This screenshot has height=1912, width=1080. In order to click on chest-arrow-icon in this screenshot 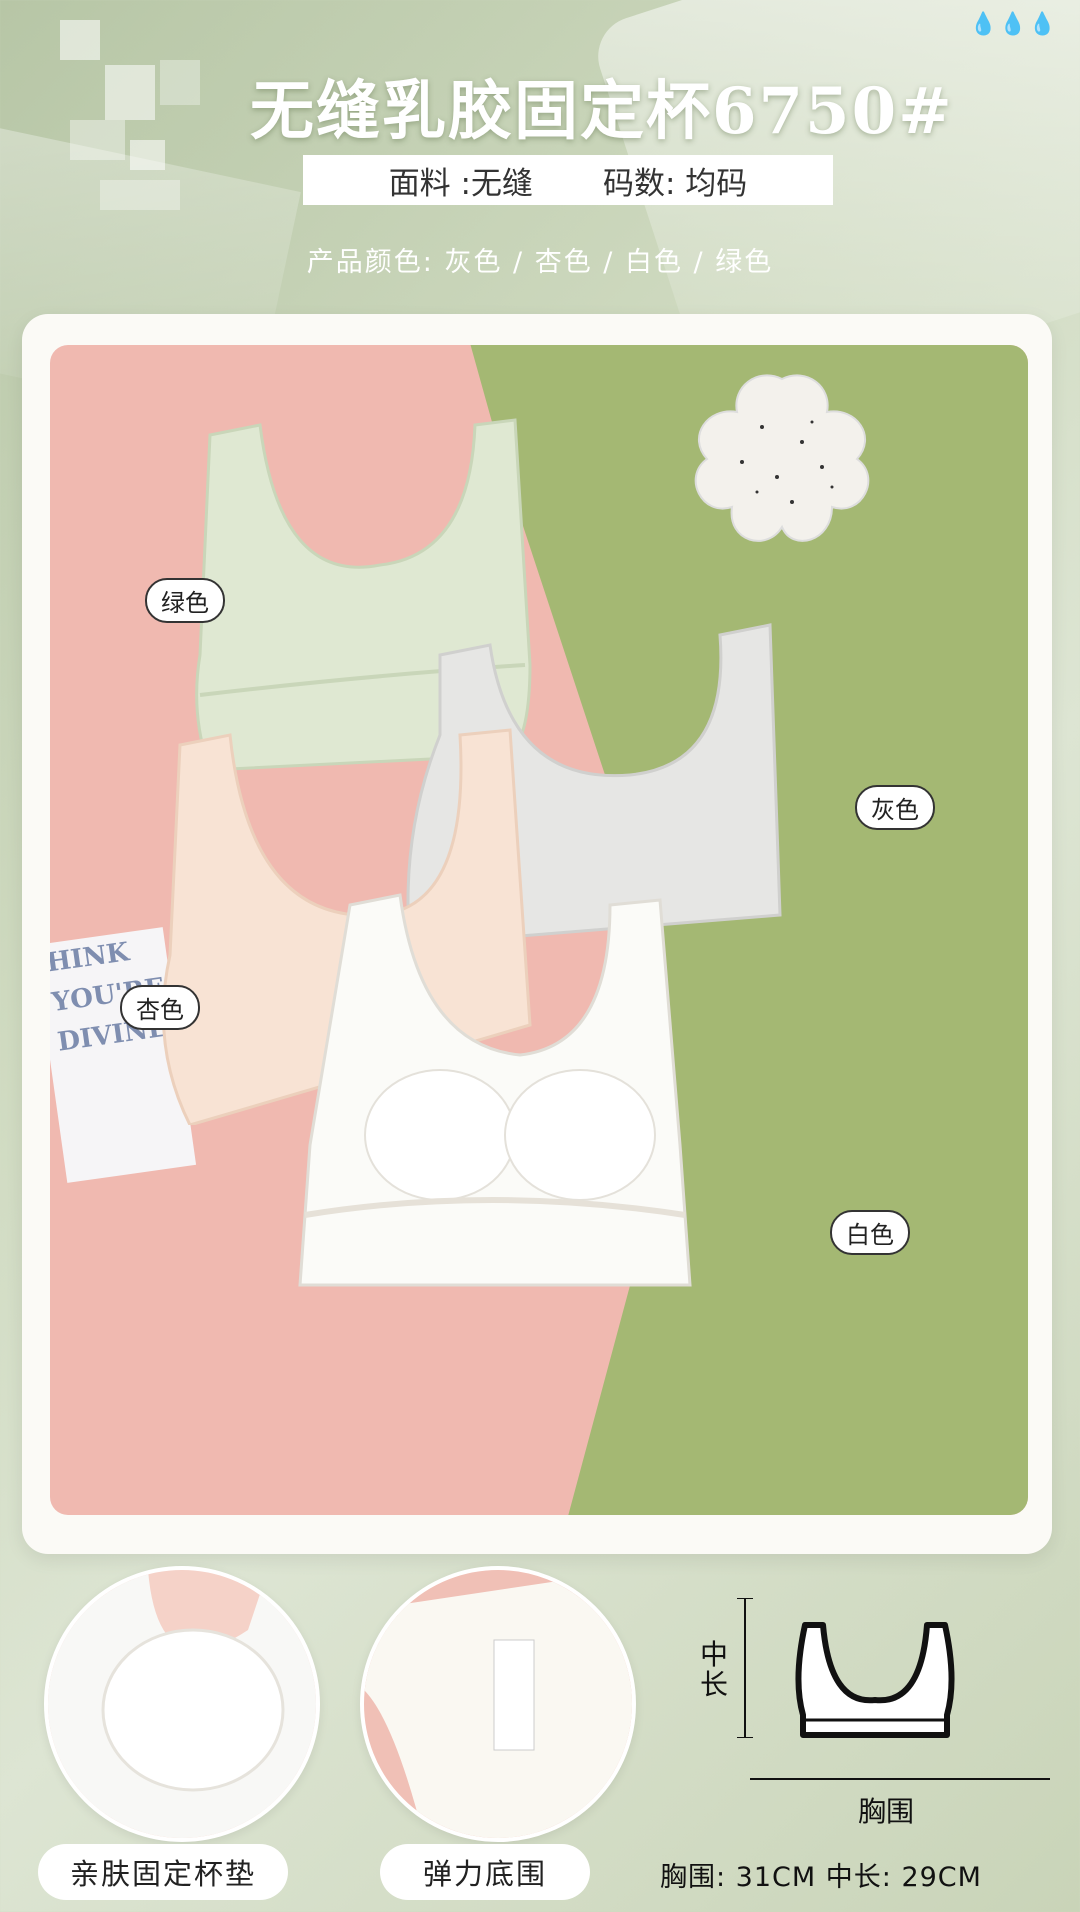, I will do `click(900, 1779)`.